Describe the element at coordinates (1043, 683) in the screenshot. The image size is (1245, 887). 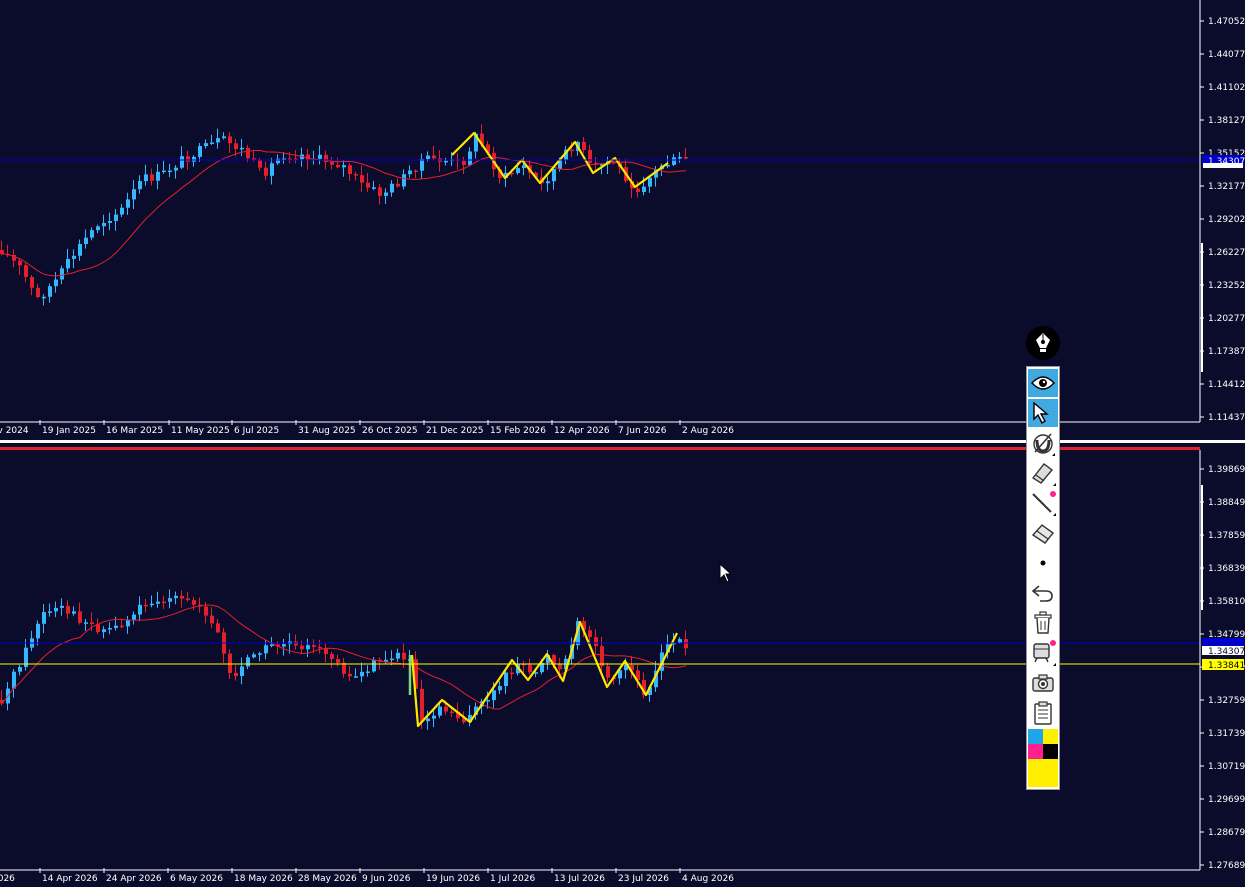
I see `camera-tool-button` at that location.